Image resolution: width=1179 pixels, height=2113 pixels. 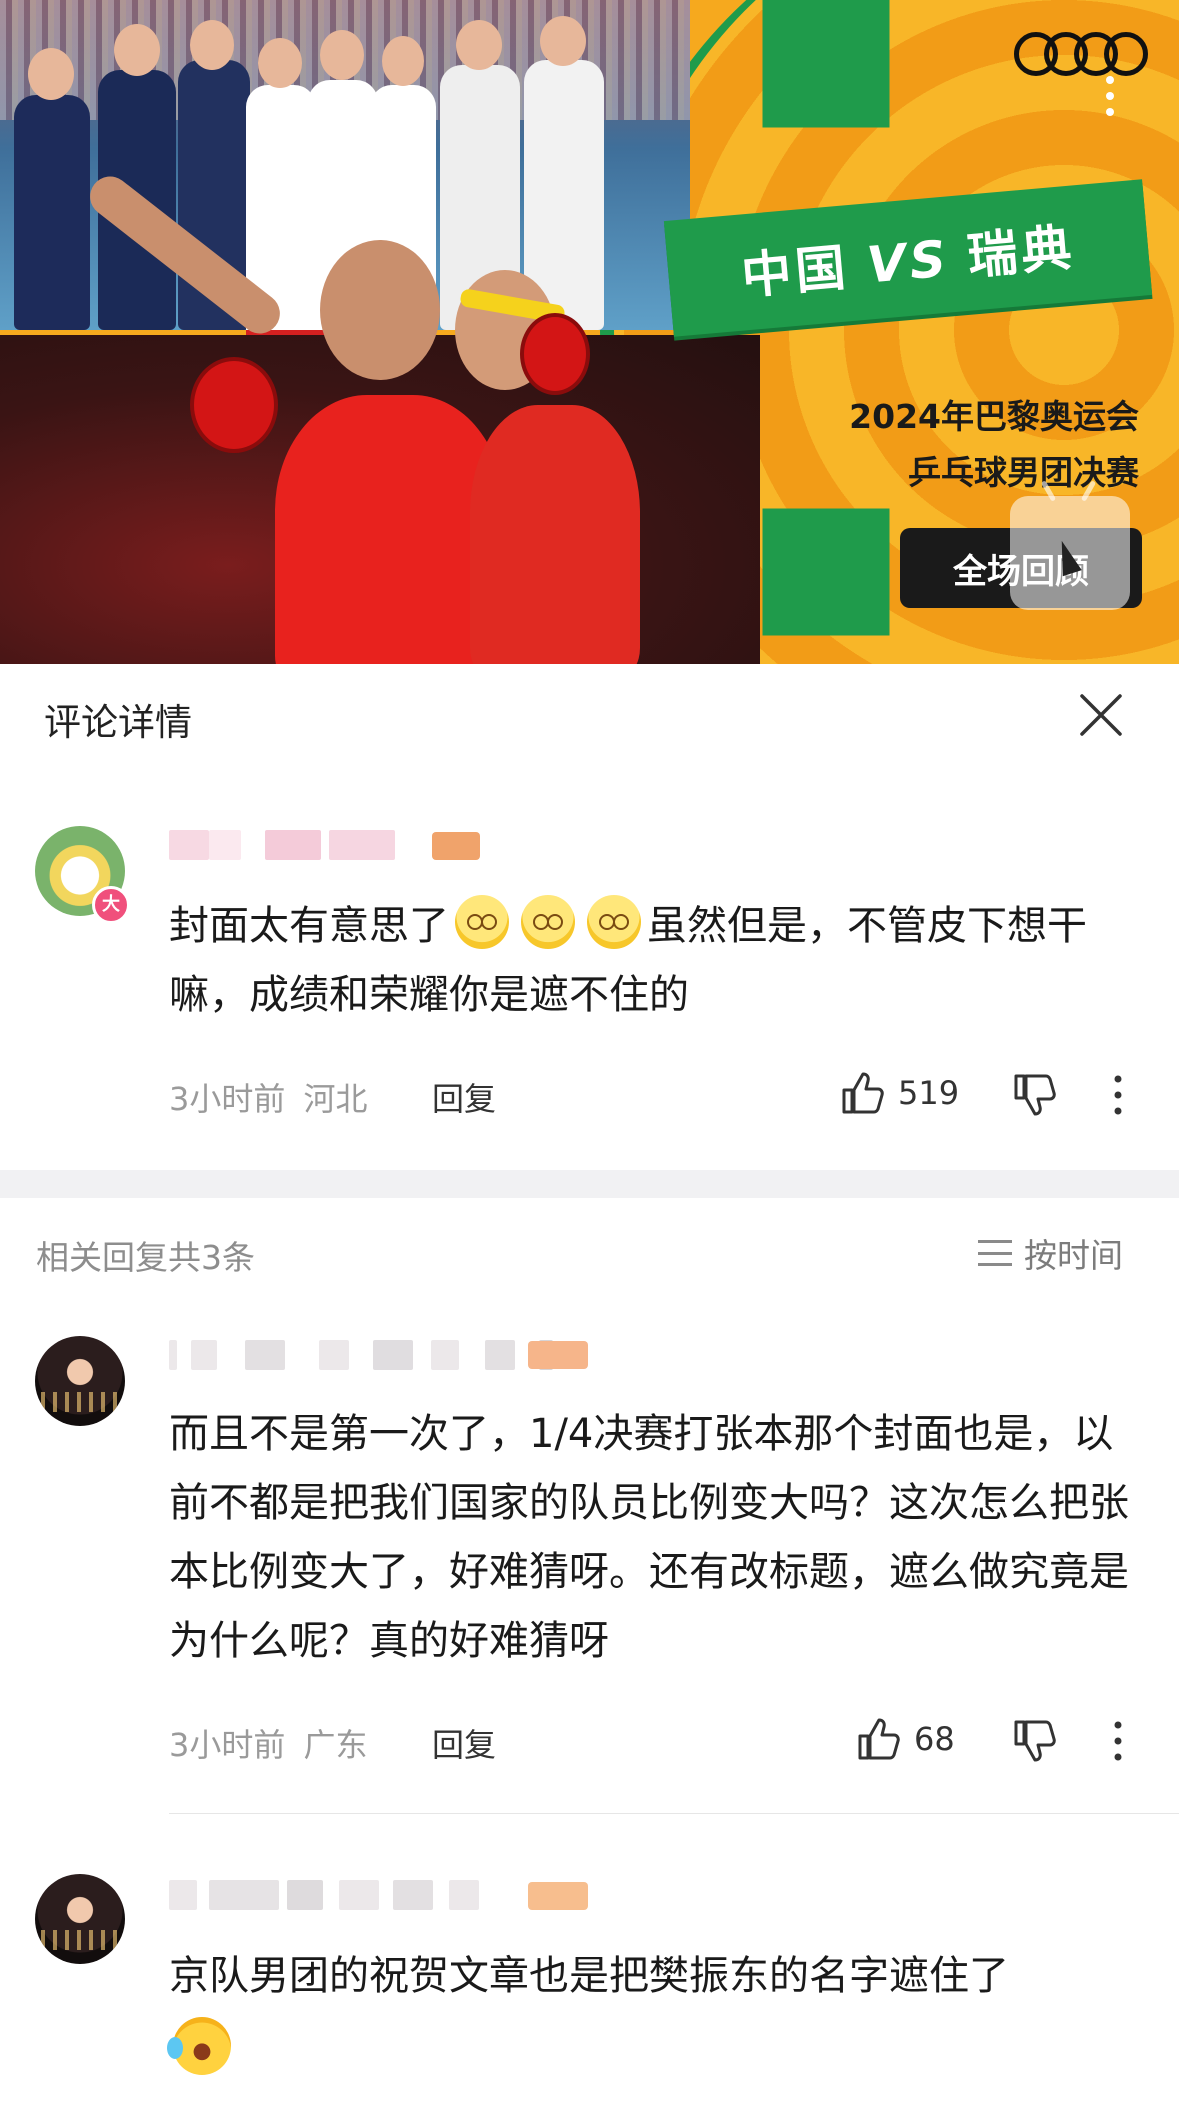 What do you see at coordinates (145, 1257) in the screenshot?
I see `related-replies-count: 相关回复共3条` at bounding box center [145, 1257].